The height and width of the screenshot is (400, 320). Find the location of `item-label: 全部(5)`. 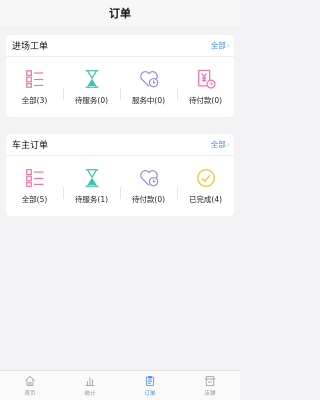

item-label: 全部(5) is located at coordinates (34, 199).